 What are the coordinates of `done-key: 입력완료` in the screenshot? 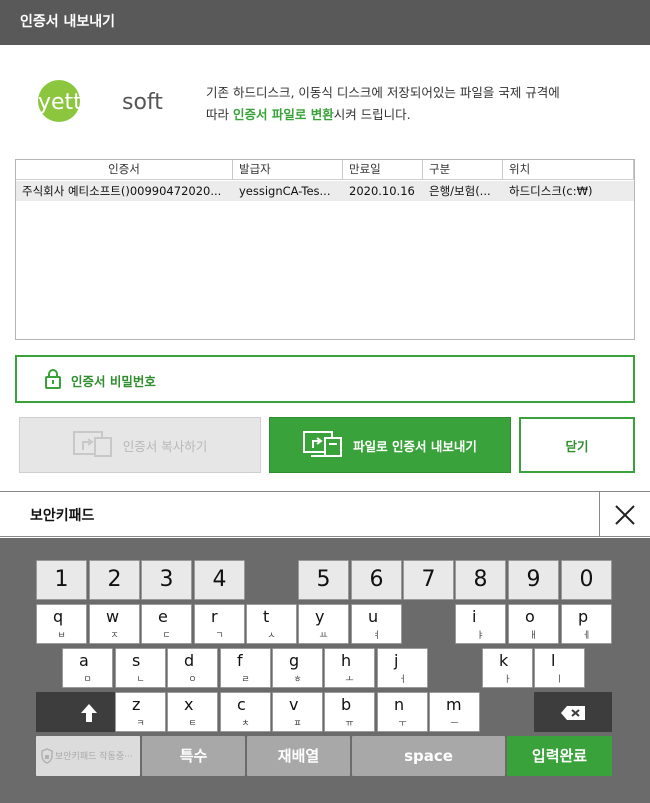 It's located at (559, 756).